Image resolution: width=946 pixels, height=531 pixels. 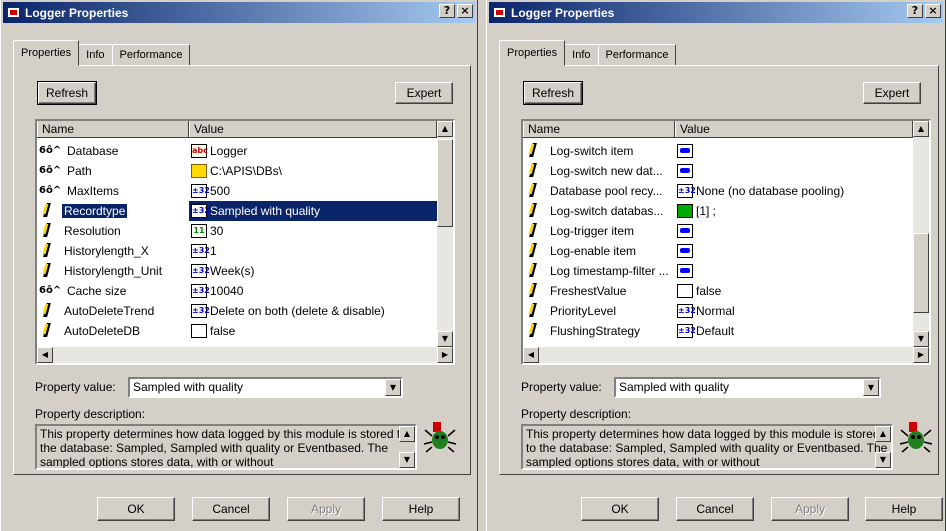 I want to click on list-row: AutoDeleteDB false, so click(x=237, y=331).